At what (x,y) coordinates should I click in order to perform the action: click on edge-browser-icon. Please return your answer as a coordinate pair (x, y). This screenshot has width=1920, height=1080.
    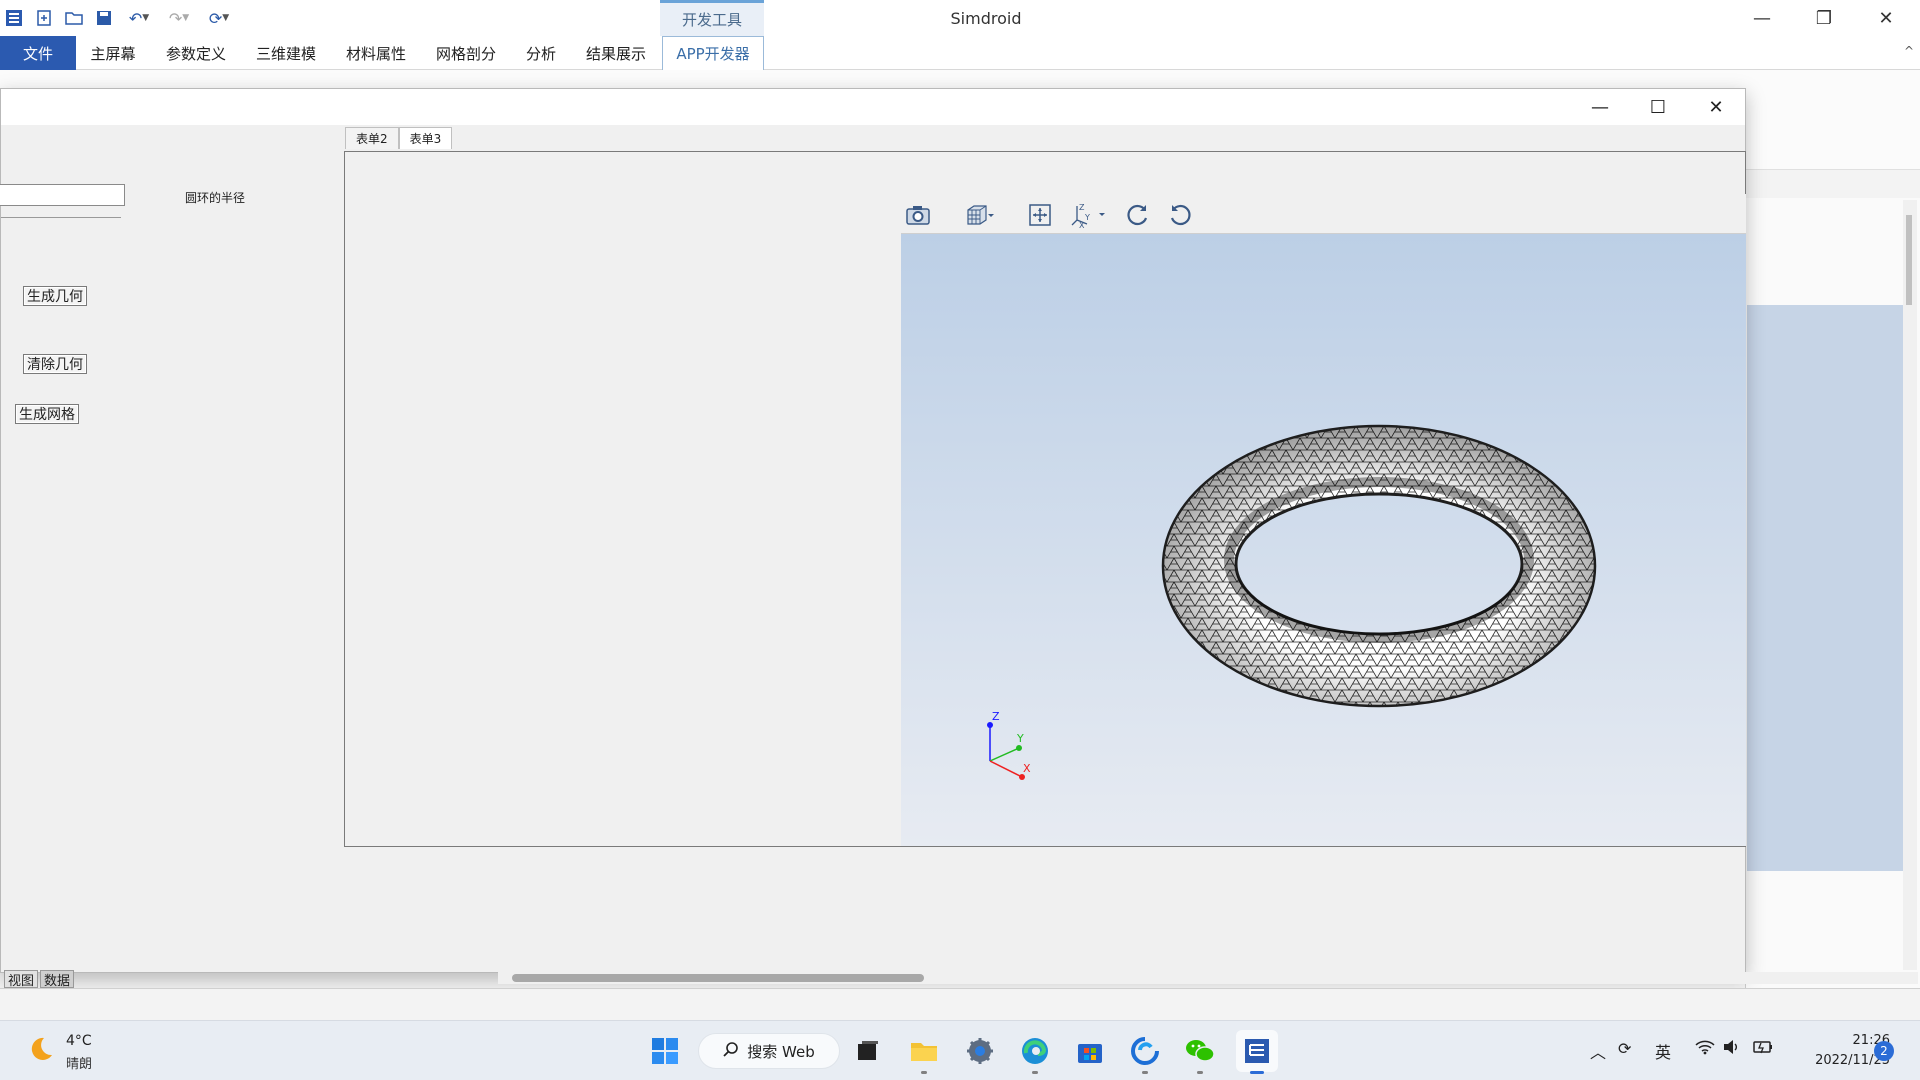
    Looking at the image, I should click on (1035, 1051).